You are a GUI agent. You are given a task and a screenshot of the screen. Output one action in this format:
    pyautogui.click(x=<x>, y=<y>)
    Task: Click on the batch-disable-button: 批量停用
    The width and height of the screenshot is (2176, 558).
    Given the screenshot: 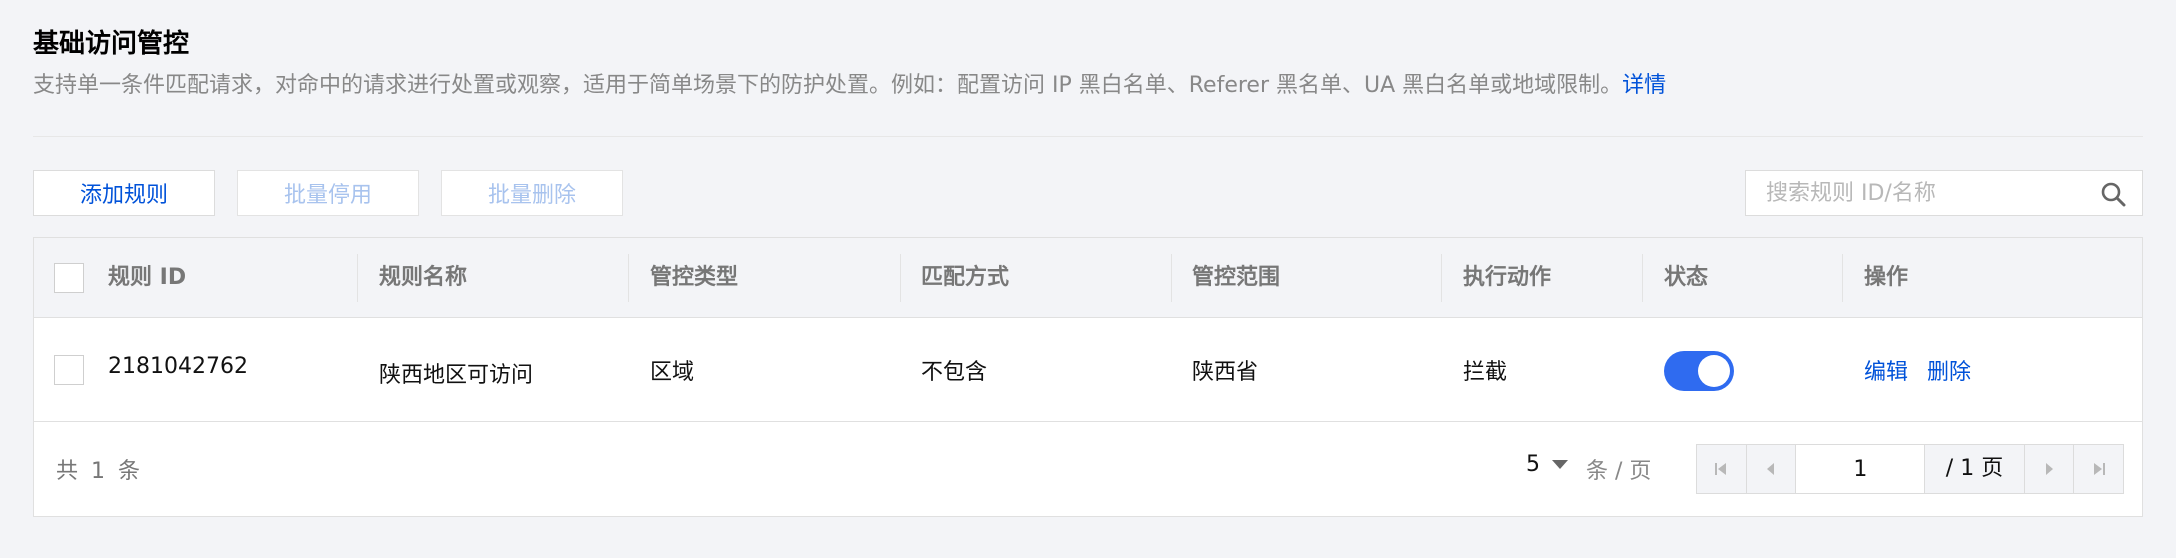 What is the action you would take?
    pyautogui.click(x=328, y=193)
    